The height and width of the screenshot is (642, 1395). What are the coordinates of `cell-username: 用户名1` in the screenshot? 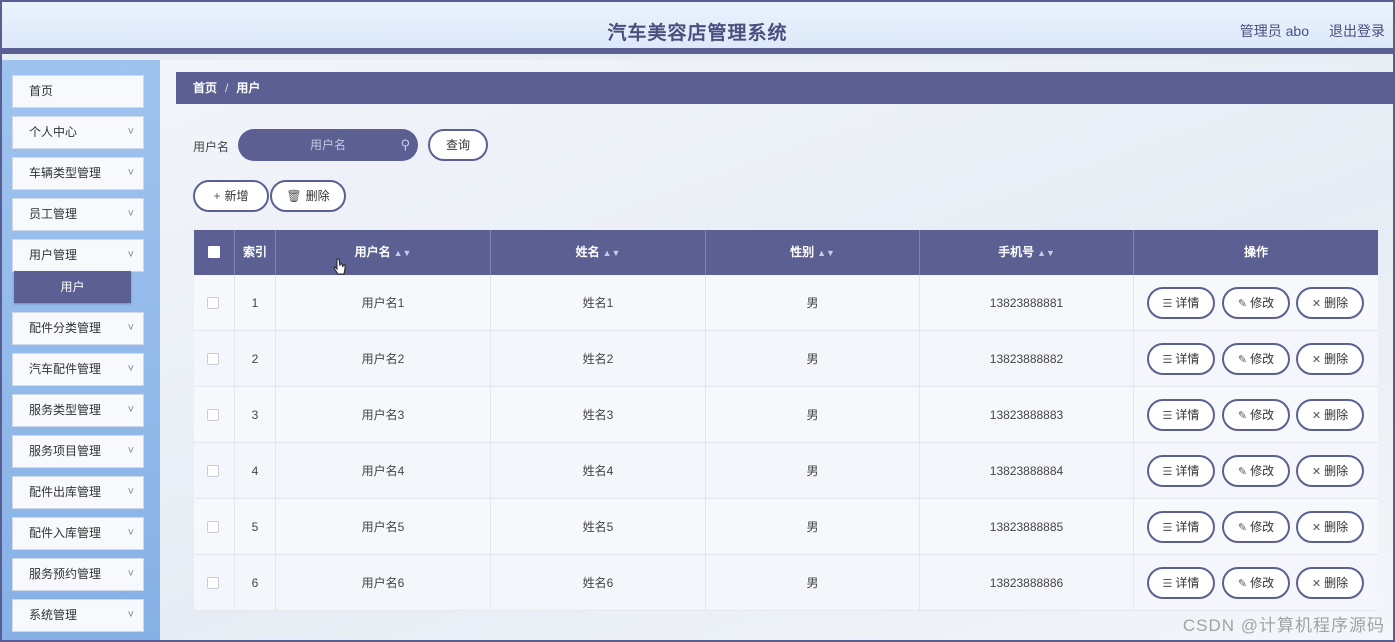 It's located at (383, 303).